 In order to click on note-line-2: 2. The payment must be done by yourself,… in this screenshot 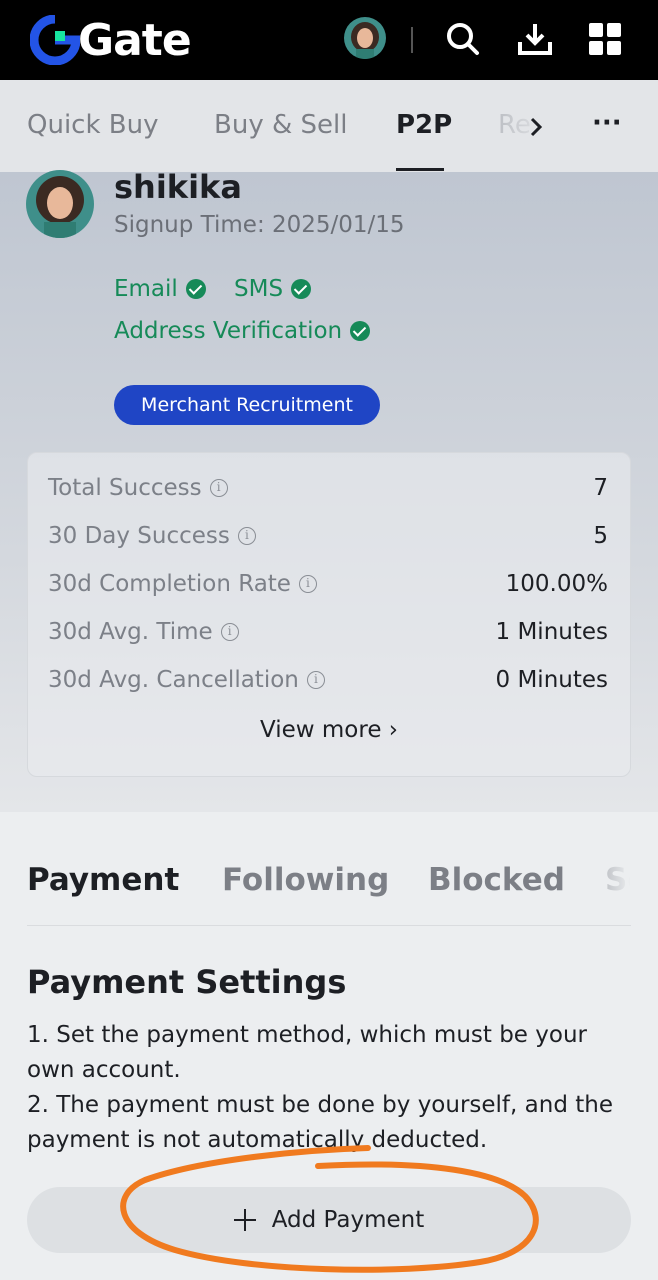, I will do `click(320, 1122)`.